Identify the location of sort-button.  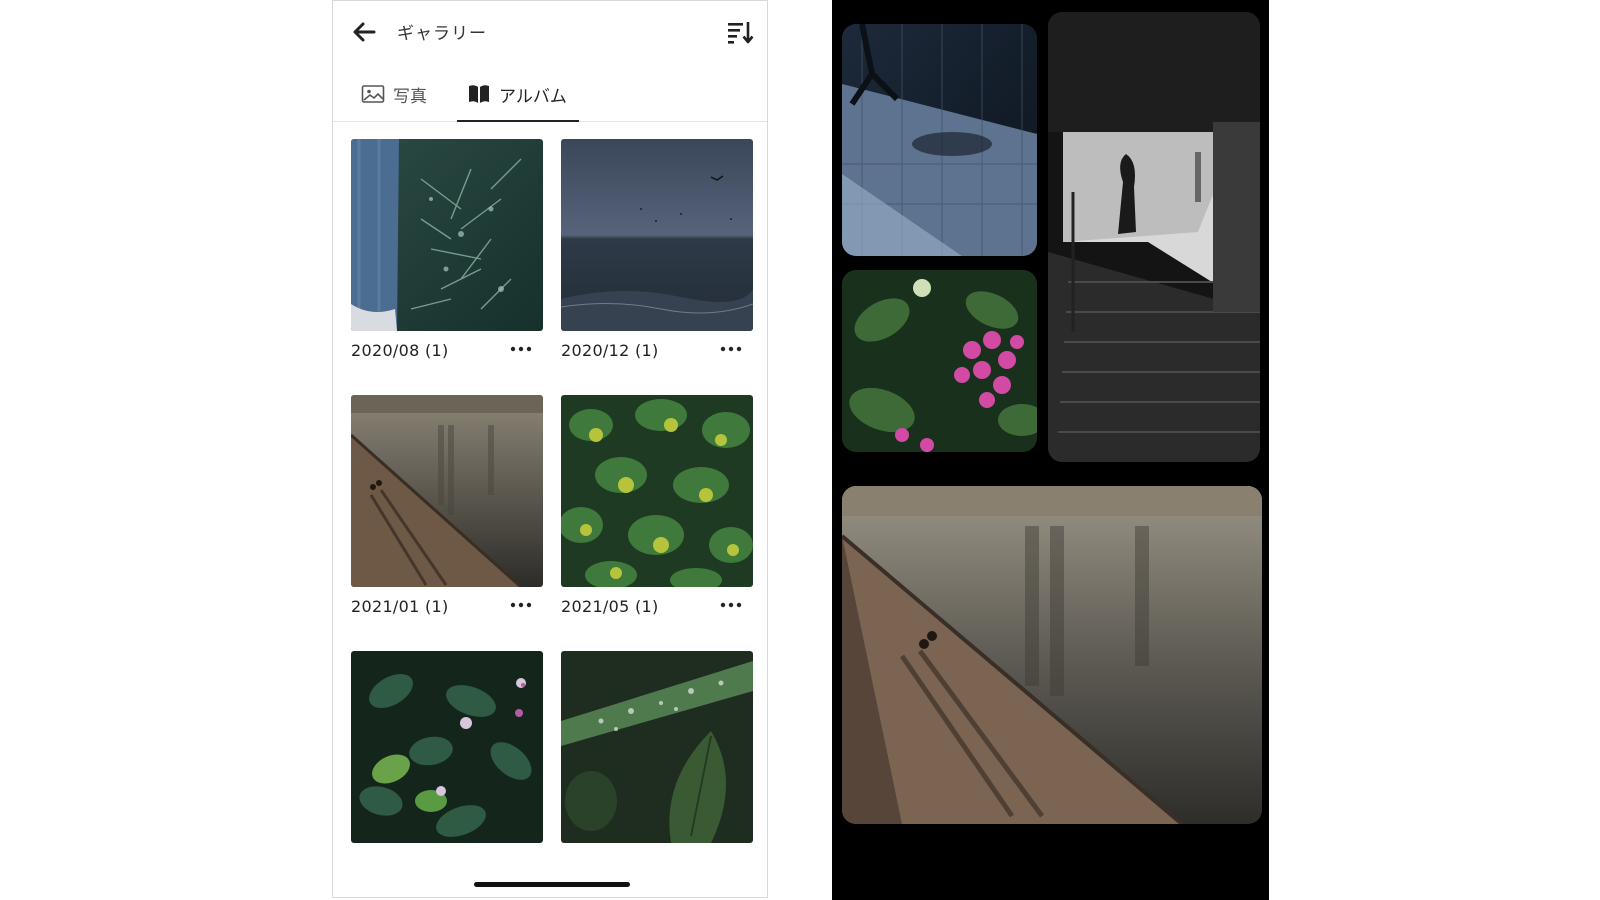
(740, 32).